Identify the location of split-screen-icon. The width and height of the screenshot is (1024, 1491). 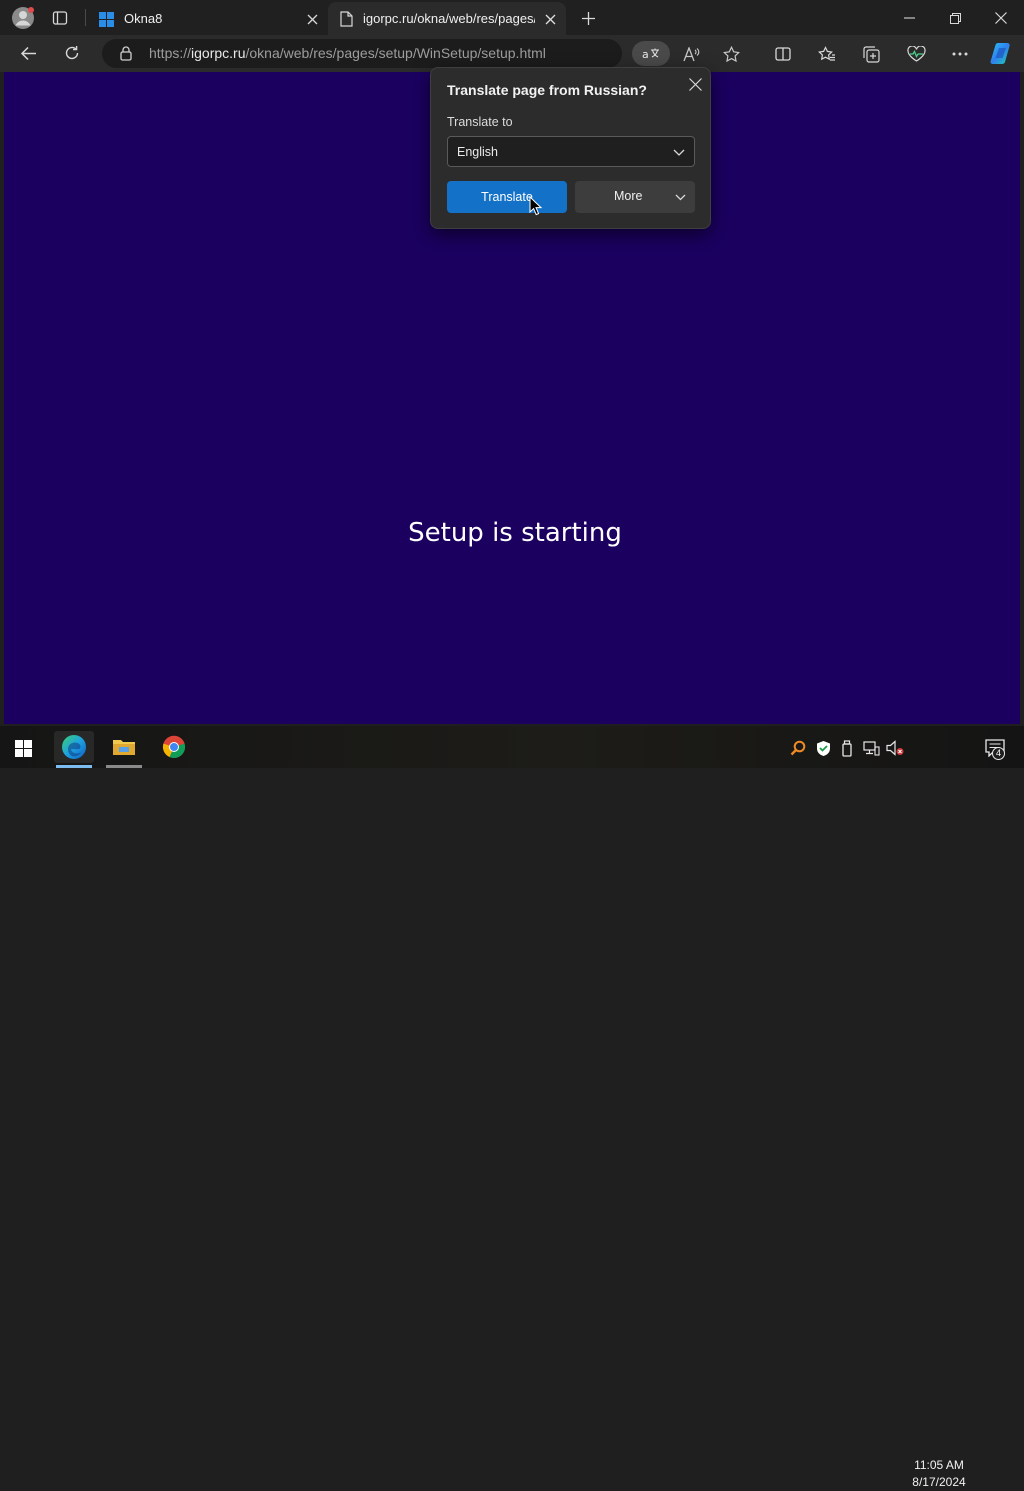
(783, 54).